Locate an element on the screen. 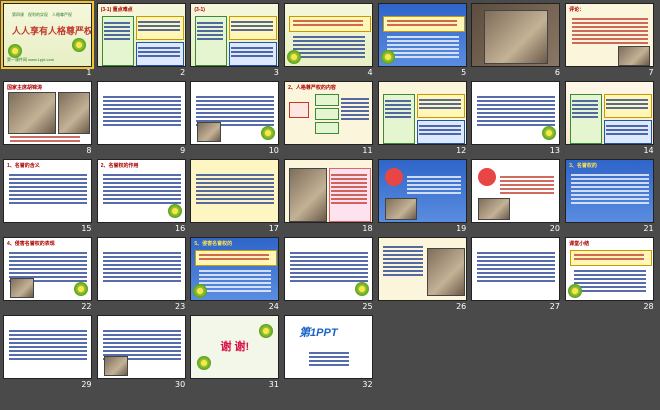 The height and width of the screenshot is (410, 660). slide-thumbnail: 第1PPT is located at coordinates (329, 347).